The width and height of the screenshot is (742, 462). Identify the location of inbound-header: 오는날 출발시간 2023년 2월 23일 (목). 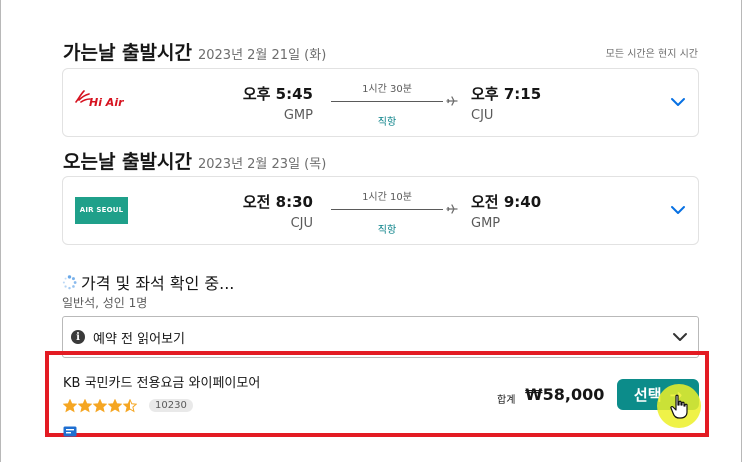
(383, 160).